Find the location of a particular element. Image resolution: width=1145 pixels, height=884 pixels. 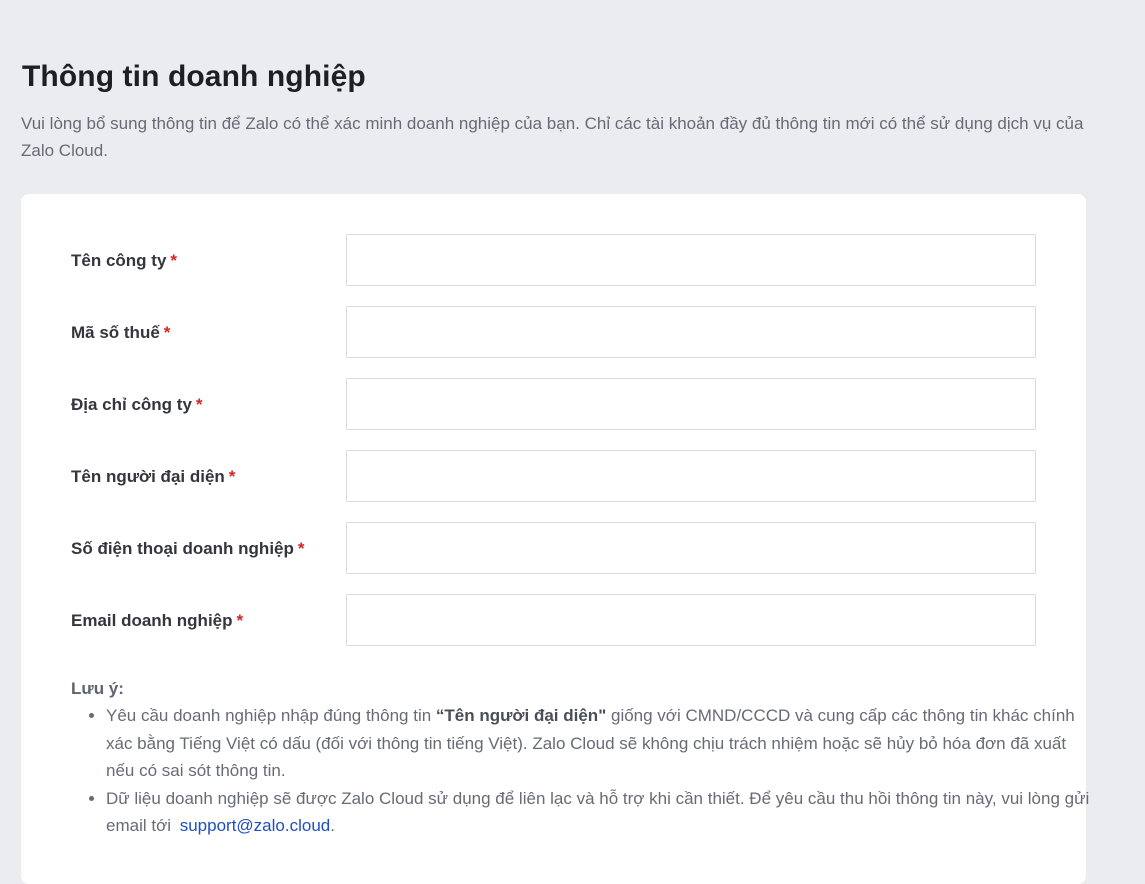

form-row-tax-code: Mã số thuế * is located at coordinates (553, 332).